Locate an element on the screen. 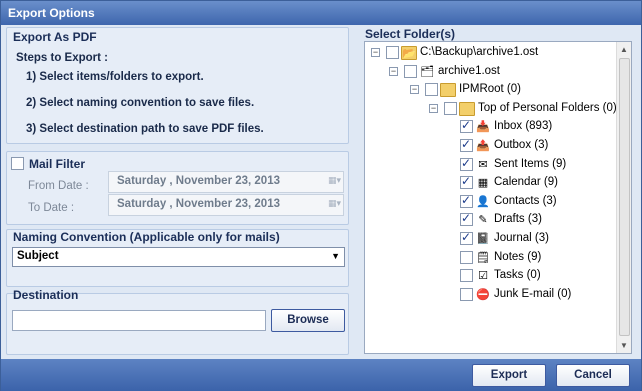 This screenshot has height=391, width=642. folder-label: Drafts (3) is located at coordinates (518, 219).